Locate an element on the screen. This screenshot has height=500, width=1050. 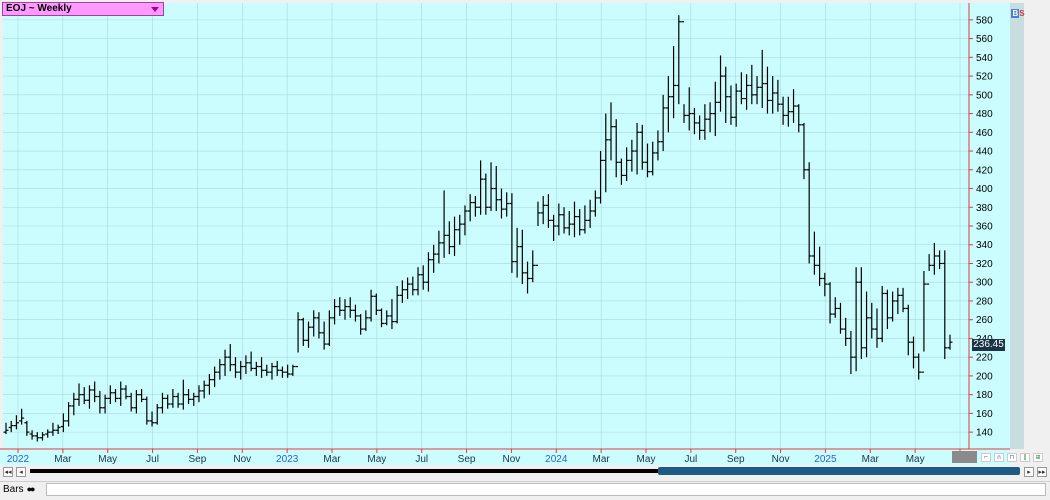
link-tool-icon: ∩ is located at coordinates (999, 457).